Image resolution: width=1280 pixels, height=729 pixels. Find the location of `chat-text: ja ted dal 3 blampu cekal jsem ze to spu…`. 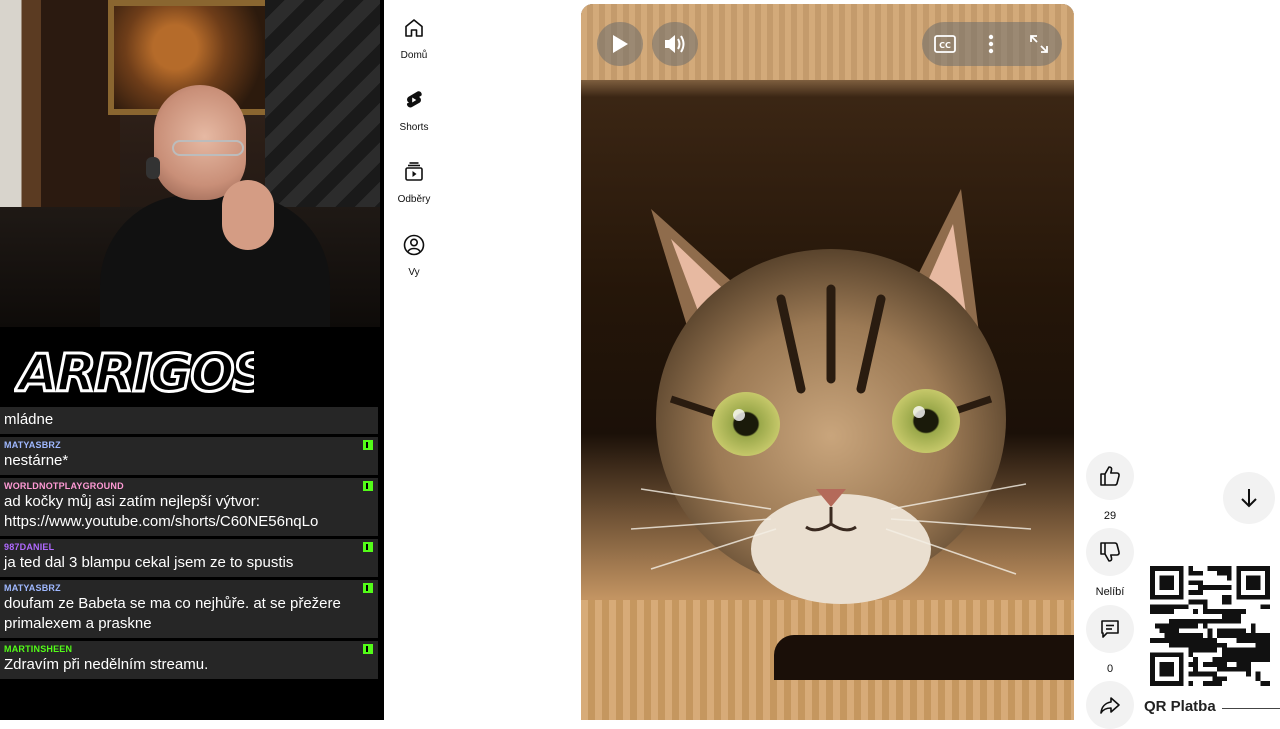

chat-text: ja ted dal 3 blampu cekal jsem ze to spu… is located at coordinates (149, 562).